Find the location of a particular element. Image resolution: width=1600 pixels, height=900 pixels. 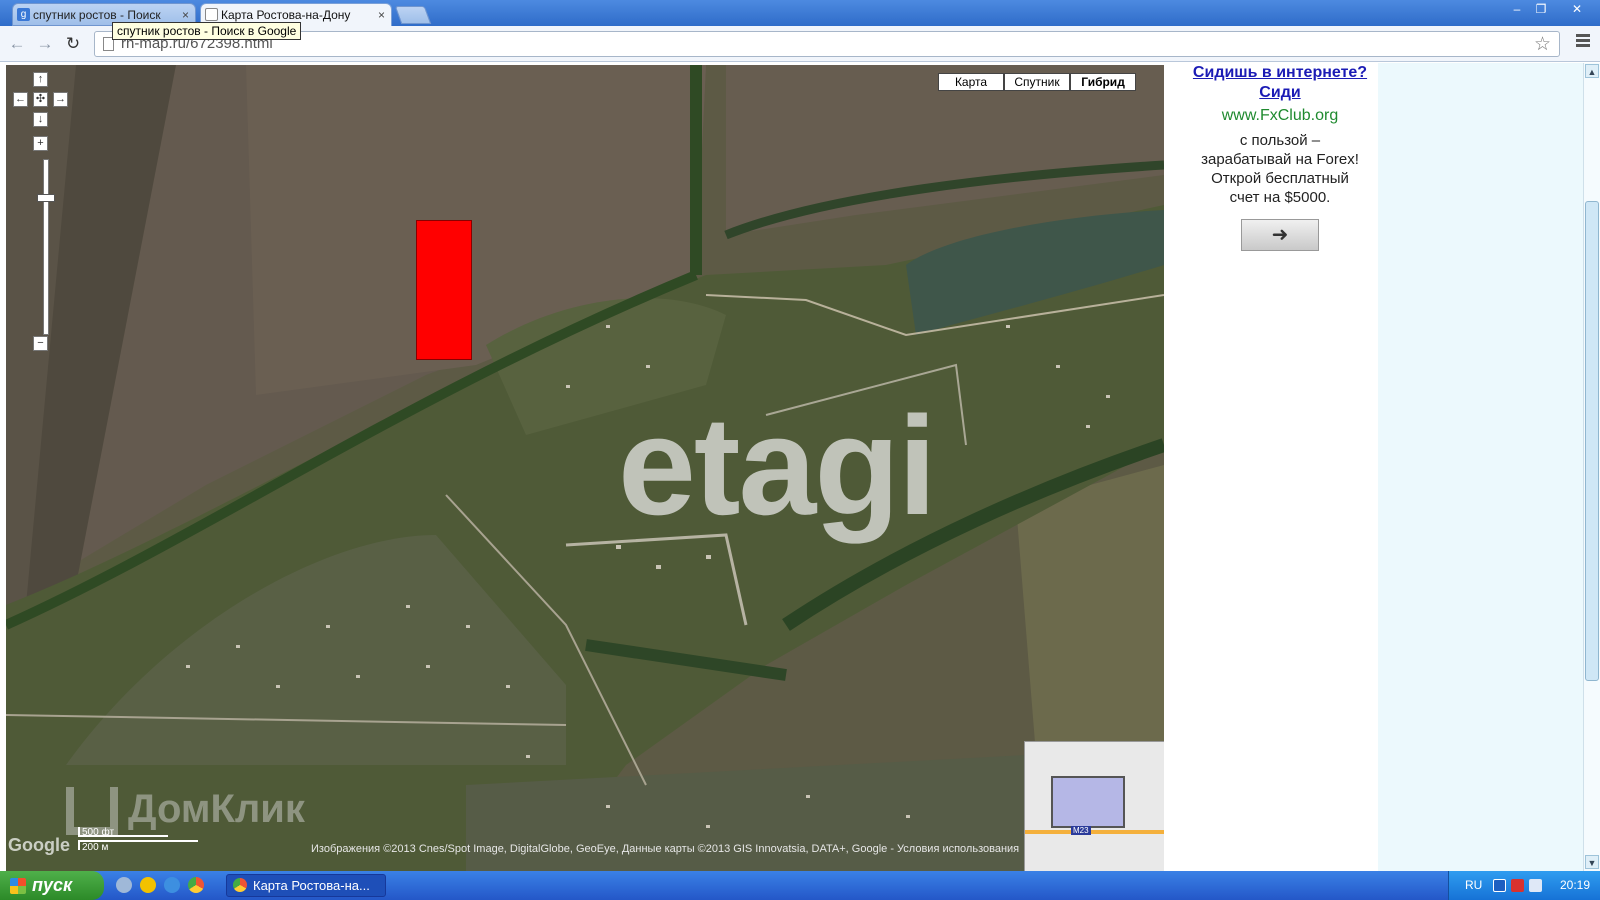

tab-tooltip: спутник ростов - Поиск в Google is located at coordinates (207, 31).